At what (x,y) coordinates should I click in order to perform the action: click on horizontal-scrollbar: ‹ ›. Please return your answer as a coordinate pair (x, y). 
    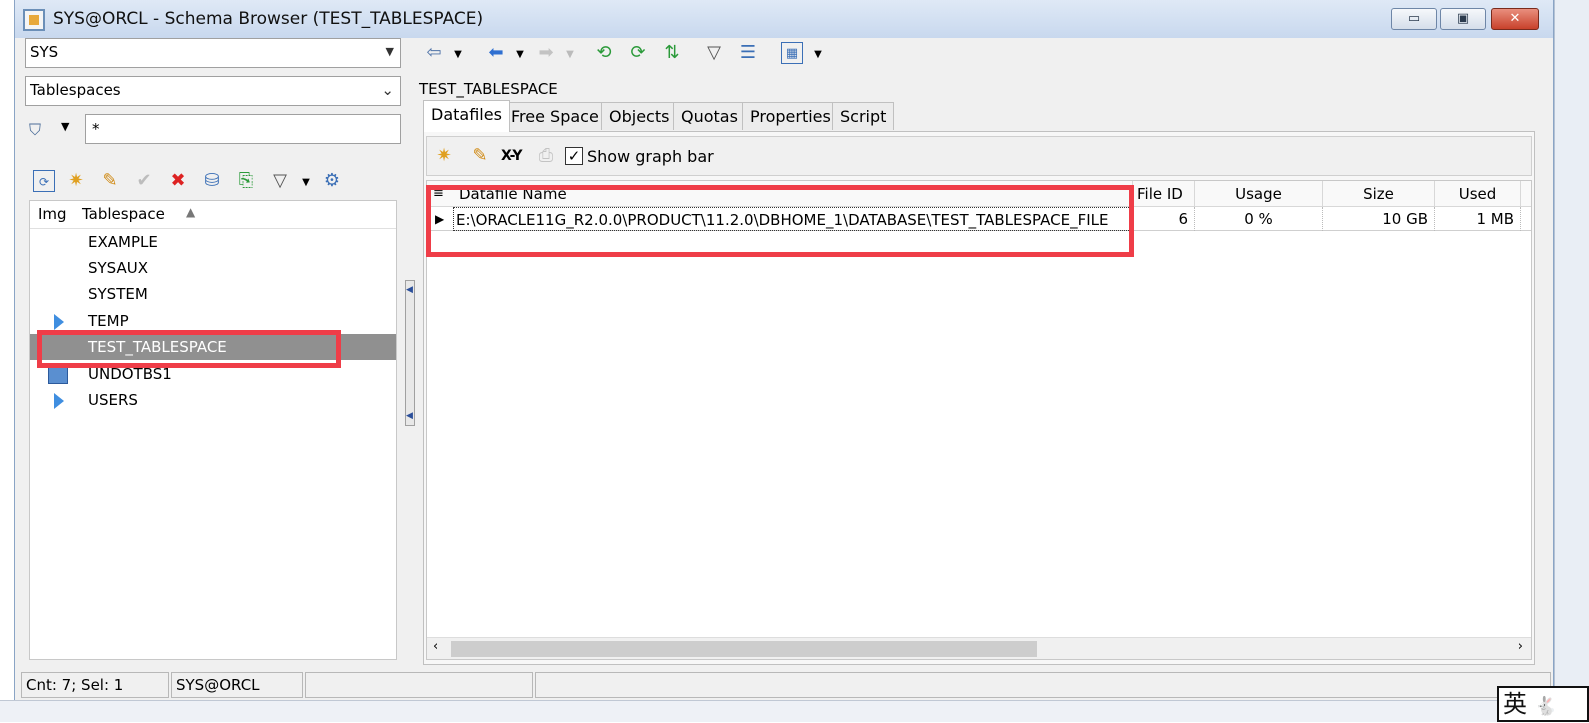
    Looking at the image, I should click on (979, 648).